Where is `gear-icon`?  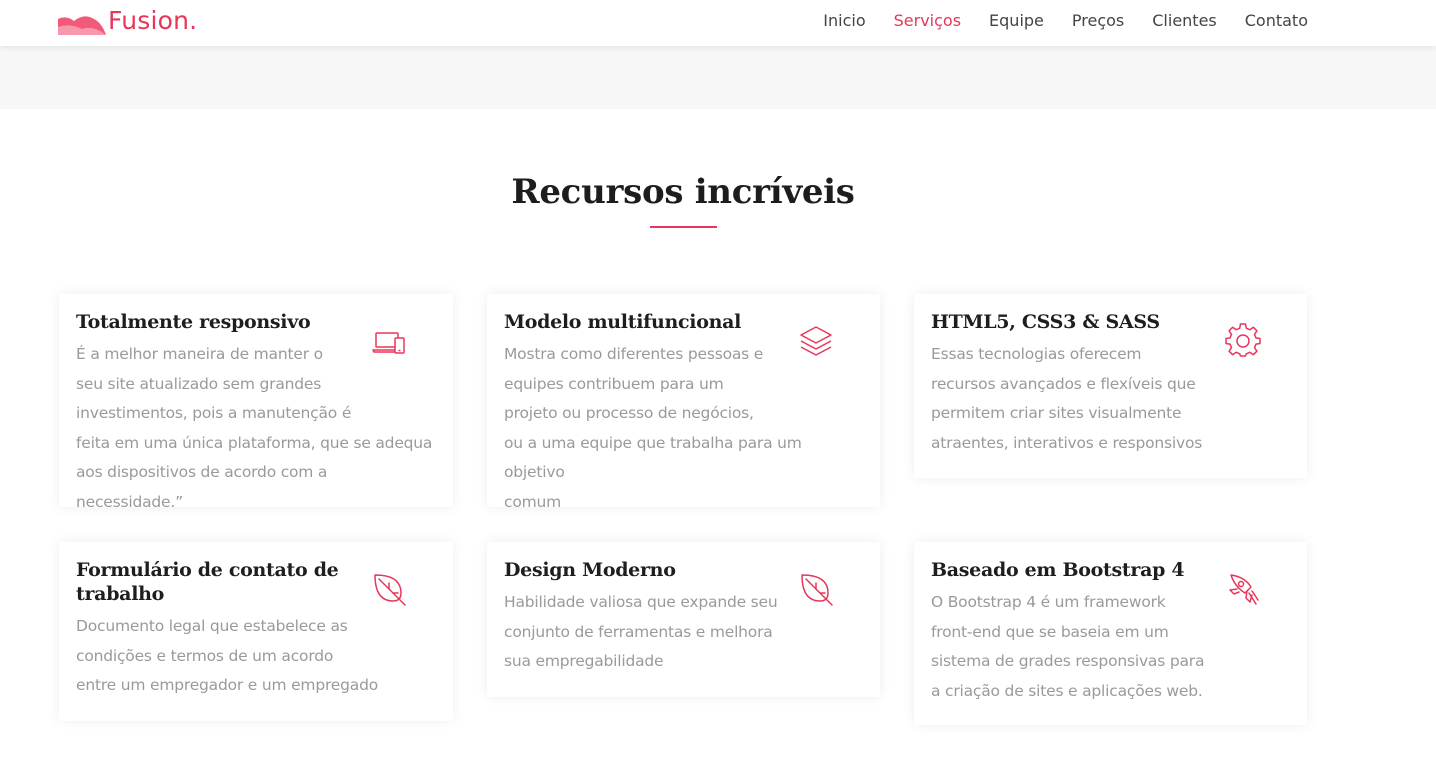 gear-icon is located at coordinates (1243, 341).